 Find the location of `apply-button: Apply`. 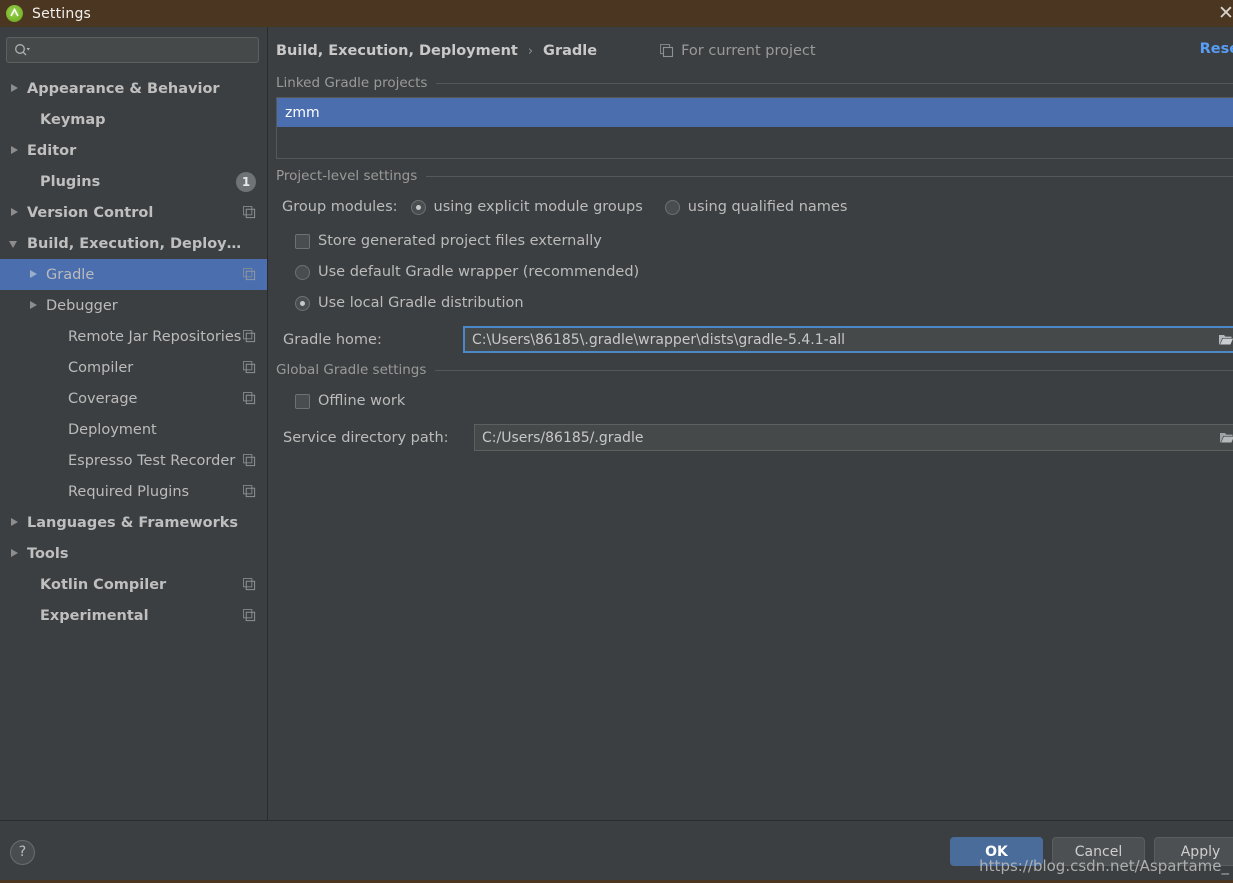

apply-button: Apply is located at coordinates (1193, 851).